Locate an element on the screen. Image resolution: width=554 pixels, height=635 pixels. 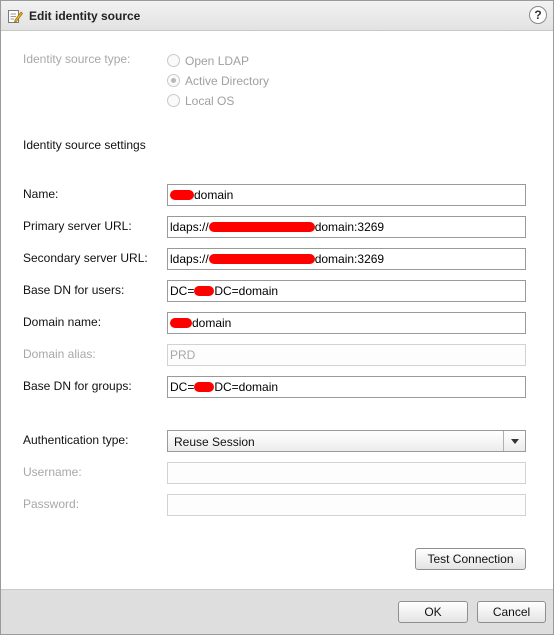
domain-name-value: domain is located at coordinates (212, 323).